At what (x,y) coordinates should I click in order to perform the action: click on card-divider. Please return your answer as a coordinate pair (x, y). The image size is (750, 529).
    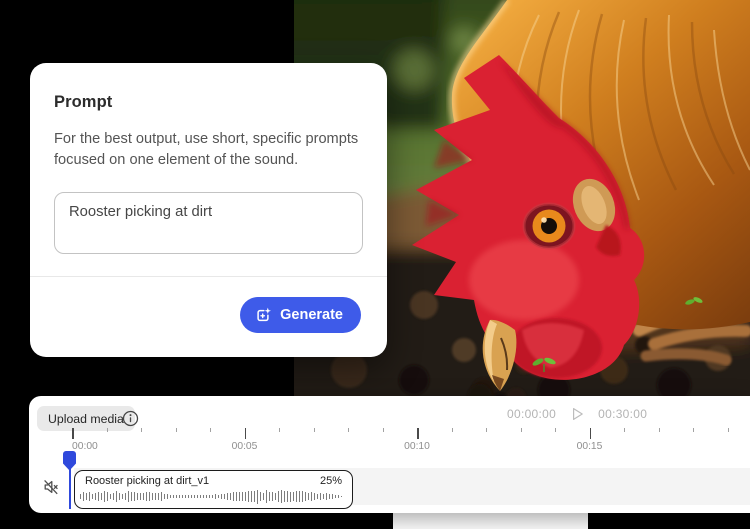
    Looking at the image, I should click on (208, 276).